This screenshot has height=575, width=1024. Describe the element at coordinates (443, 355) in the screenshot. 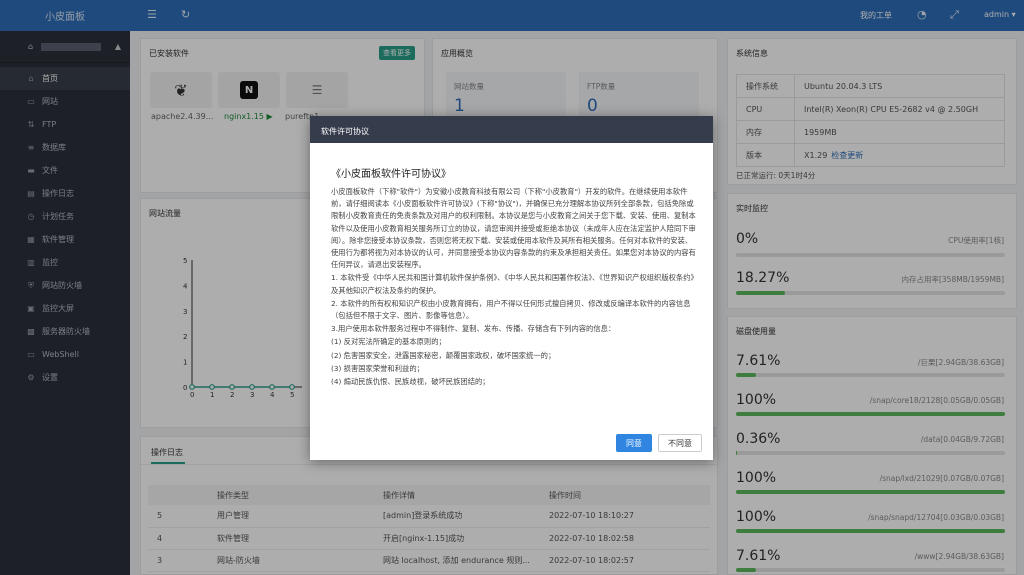

I see `agreement-paragraph: (2) 危害国家安全，泄露国家秘密，颠覆国家政权，破坏国家统一的；` at that location.